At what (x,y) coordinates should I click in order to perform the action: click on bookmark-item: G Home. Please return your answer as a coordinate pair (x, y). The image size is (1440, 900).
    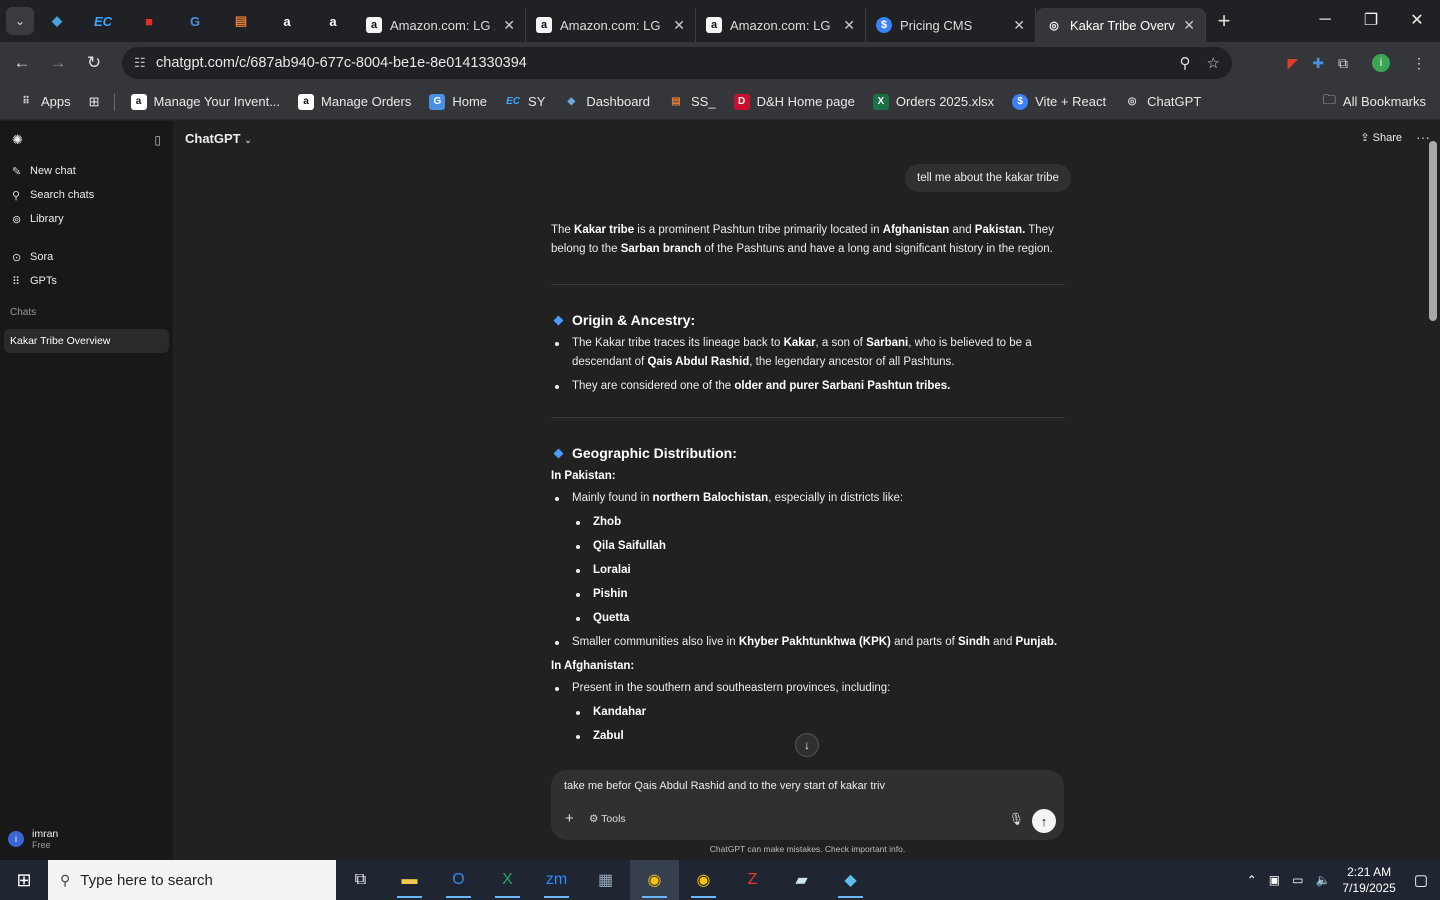
    Looking at the image, I should click on (458, 101).